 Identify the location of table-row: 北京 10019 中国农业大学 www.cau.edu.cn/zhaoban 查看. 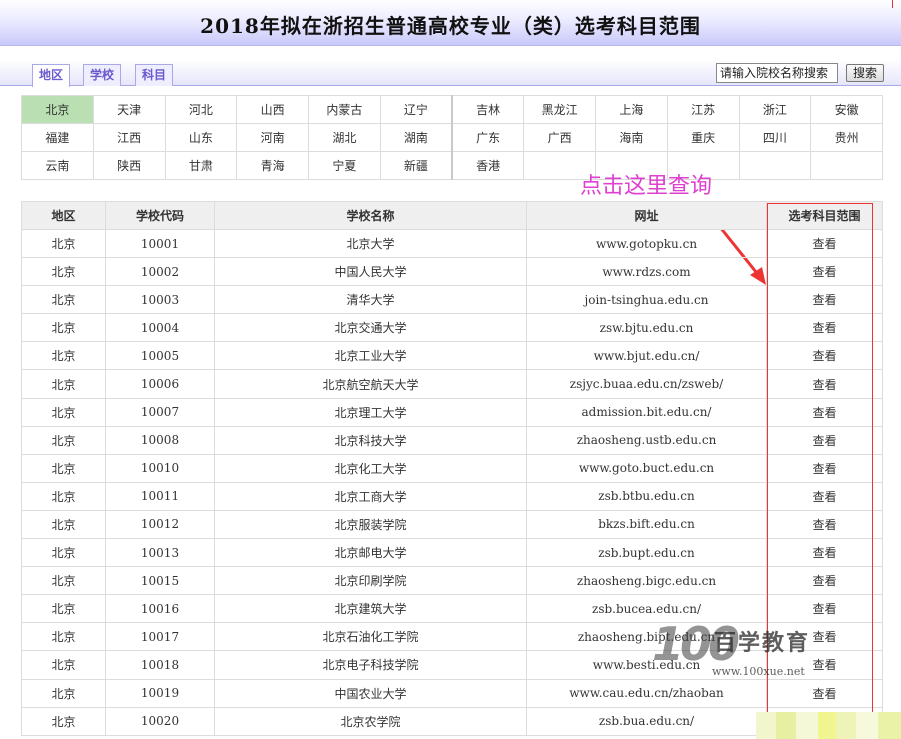
(452, 693).